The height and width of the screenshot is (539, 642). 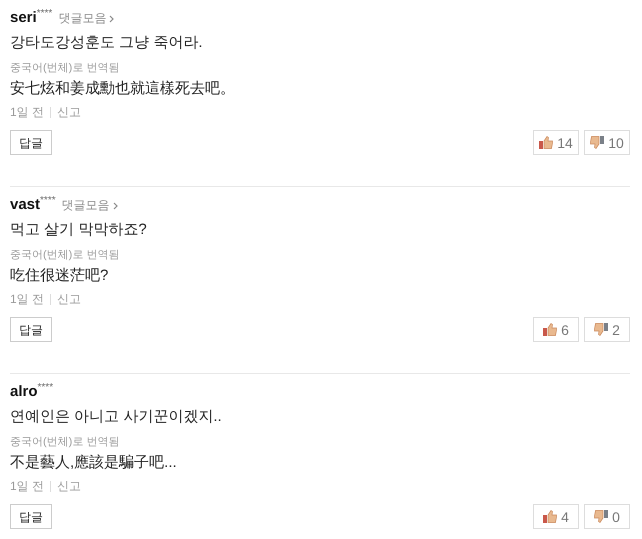 I want to click on dislike-button: 0, so click(x=607, y=516).